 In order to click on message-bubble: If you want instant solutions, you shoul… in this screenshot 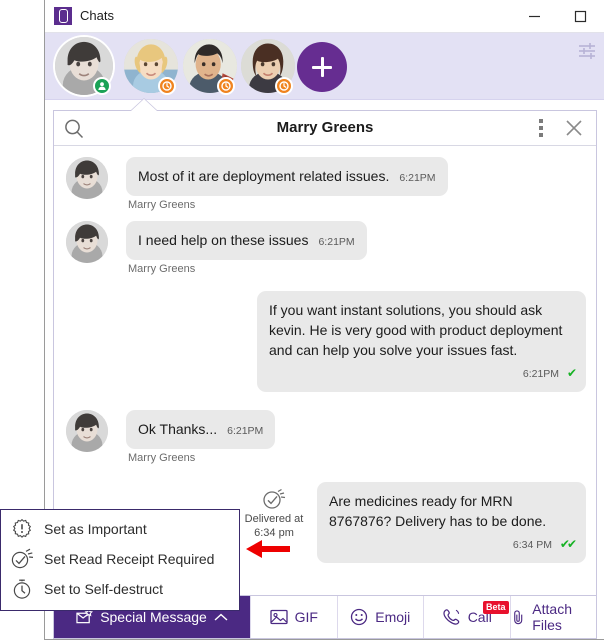, I will do `click(421, 341)`.